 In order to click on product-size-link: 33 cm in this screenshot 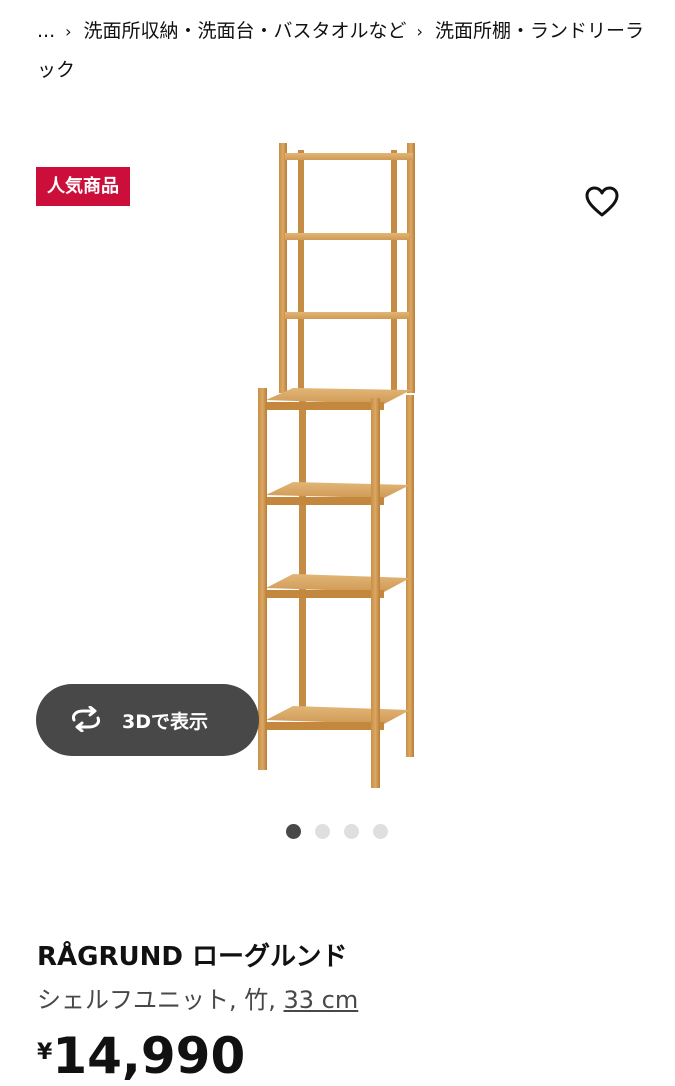, I will do `click(321, 1000)`.